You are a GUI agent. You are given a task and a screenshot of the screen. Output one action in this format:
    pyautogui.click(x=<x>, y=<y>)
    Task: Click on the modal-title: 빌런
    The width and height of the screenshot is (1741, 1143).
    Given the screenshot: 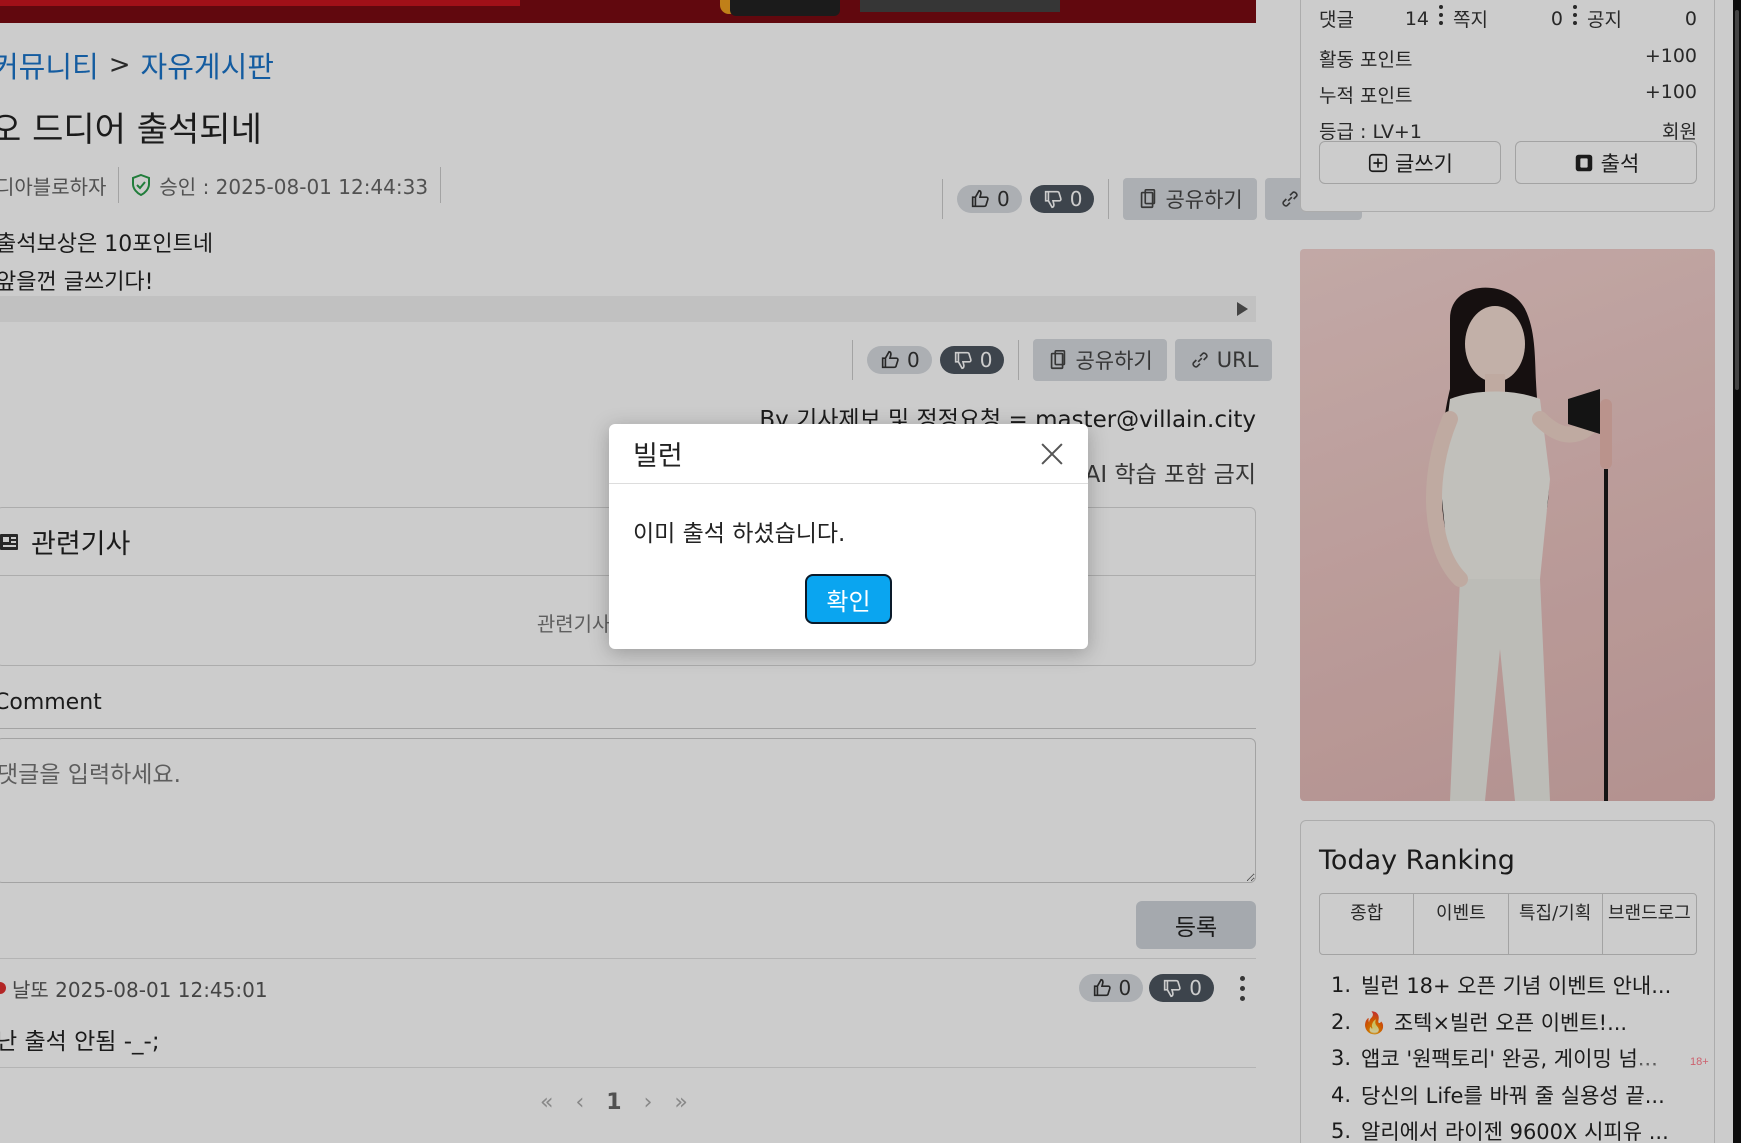 What is the action you would take?
    pyautogui.click(x=658, y=456)
    